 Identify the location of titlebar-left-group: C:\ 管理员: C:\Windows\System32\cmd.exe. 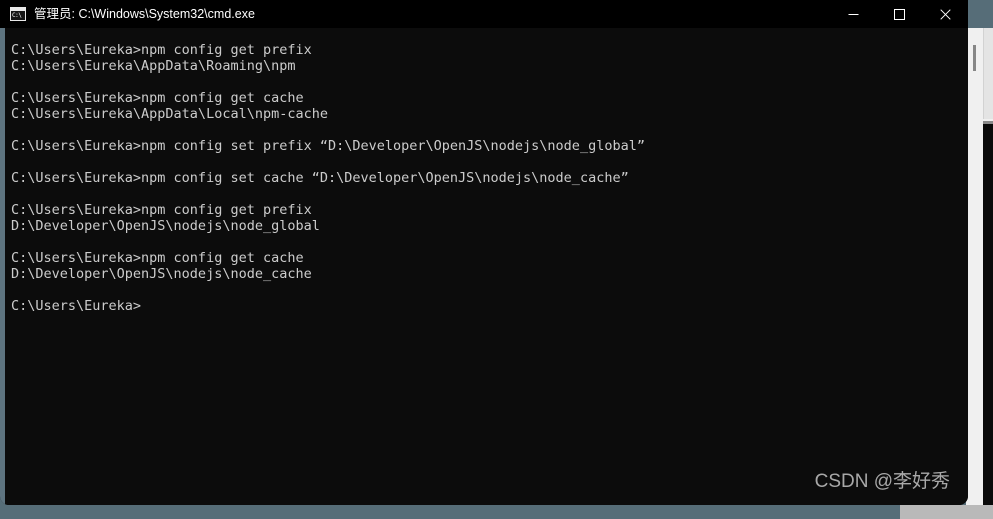
(415, 14).